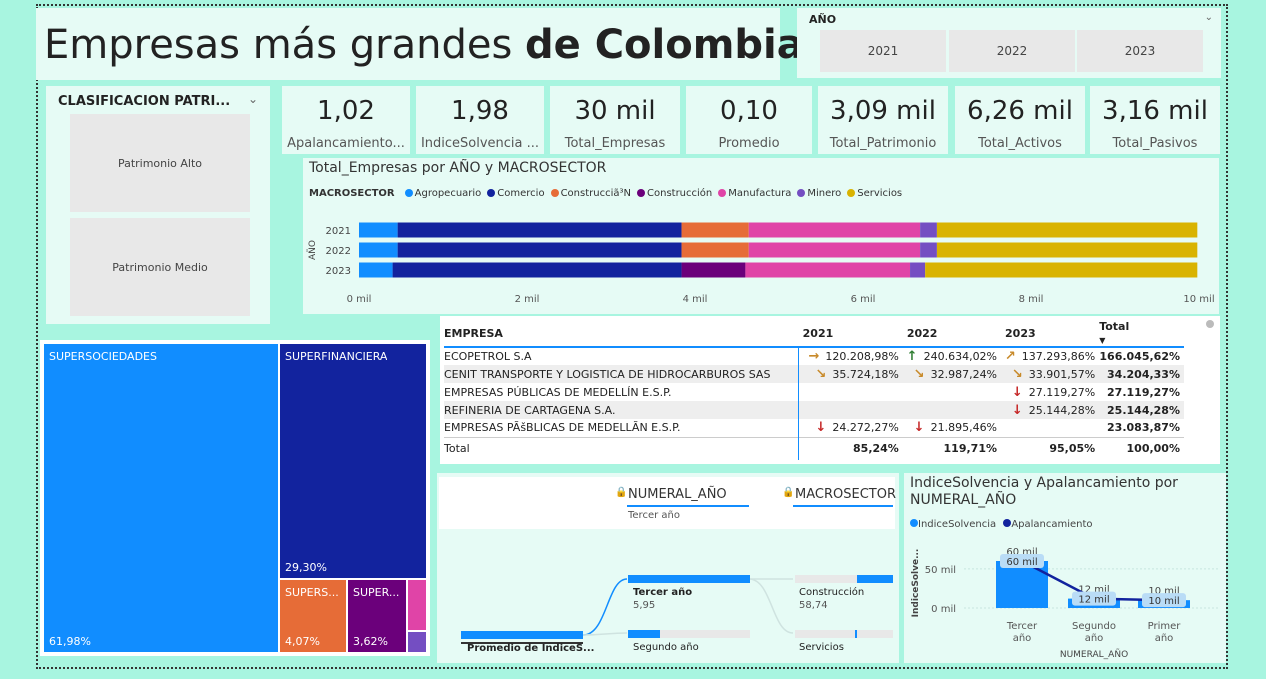  What do you see at coordinates (488, 356) in the screenshot?
I see `cell-empresa: ECOPETROL S.A` at bounding box center [488, 356].